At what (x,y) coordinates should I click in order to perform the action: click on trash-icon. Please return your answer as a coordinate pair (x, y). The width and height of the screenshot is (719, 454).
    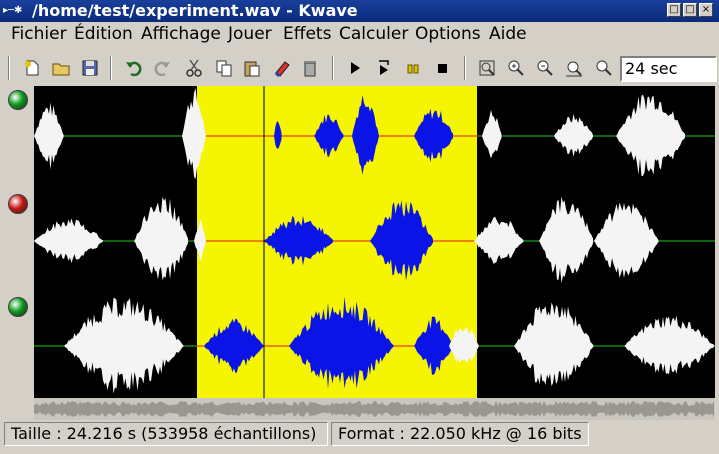
    Looking at the image, I should click on (310, 68).